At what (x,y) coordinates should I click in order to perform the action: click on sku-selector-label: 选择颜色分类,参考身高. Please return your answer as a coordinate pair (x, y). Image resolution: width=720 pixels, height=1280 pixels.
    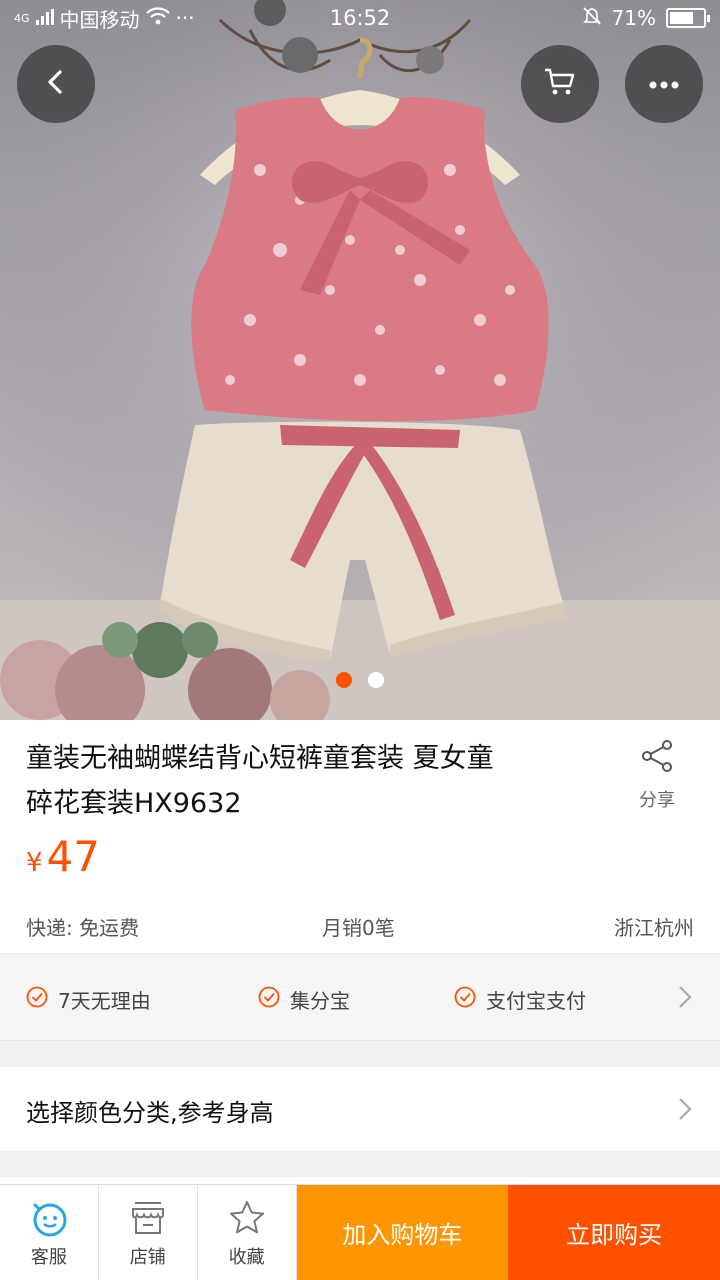
    Looking at the image, I should click on (150, 1113).